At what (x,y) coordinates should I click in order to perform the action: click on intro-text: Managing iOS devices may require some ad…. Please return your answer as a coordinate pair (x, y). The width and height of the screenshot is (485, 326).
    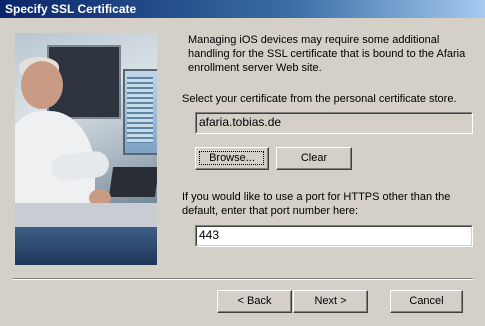
    Looking at the image, I should click on (327, 54).